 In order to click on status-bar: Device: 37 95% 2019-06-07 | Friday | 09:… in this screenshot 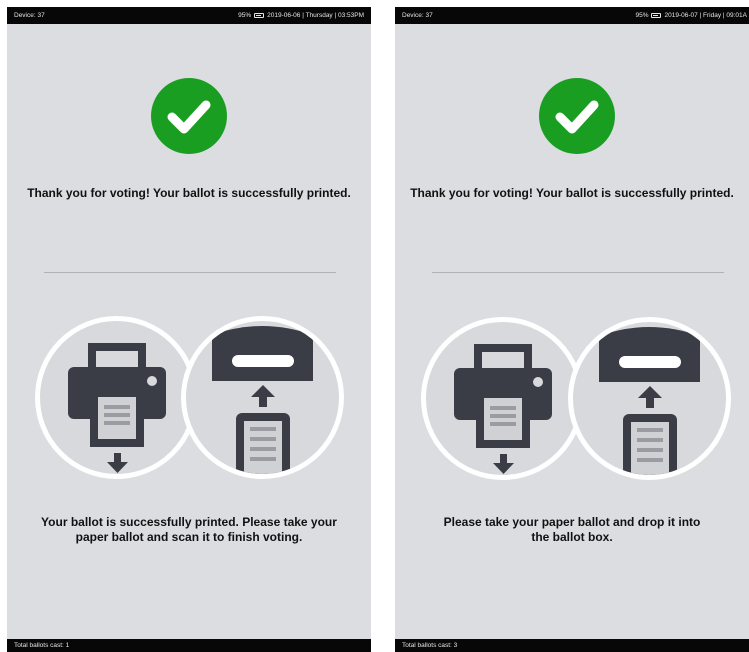, I will do `click(572, 15)`.